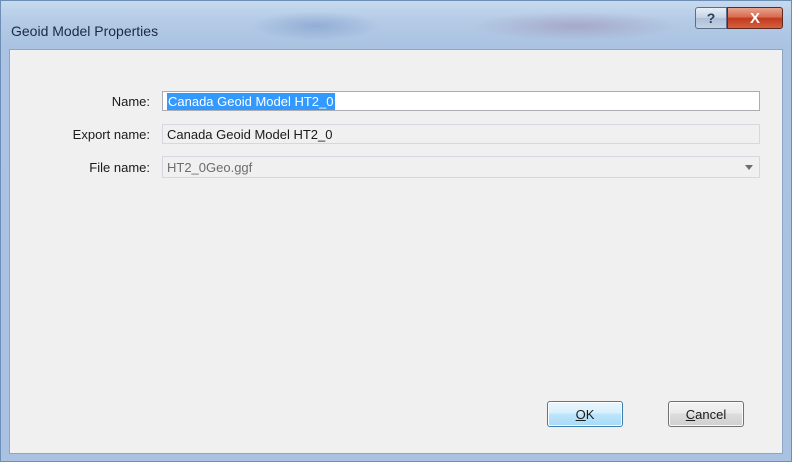 Image resolution: width=792 pixels, height=462 pixels. I want to click on export-name-value: Canada Geoid Model HT2_0, so click(250, 134).